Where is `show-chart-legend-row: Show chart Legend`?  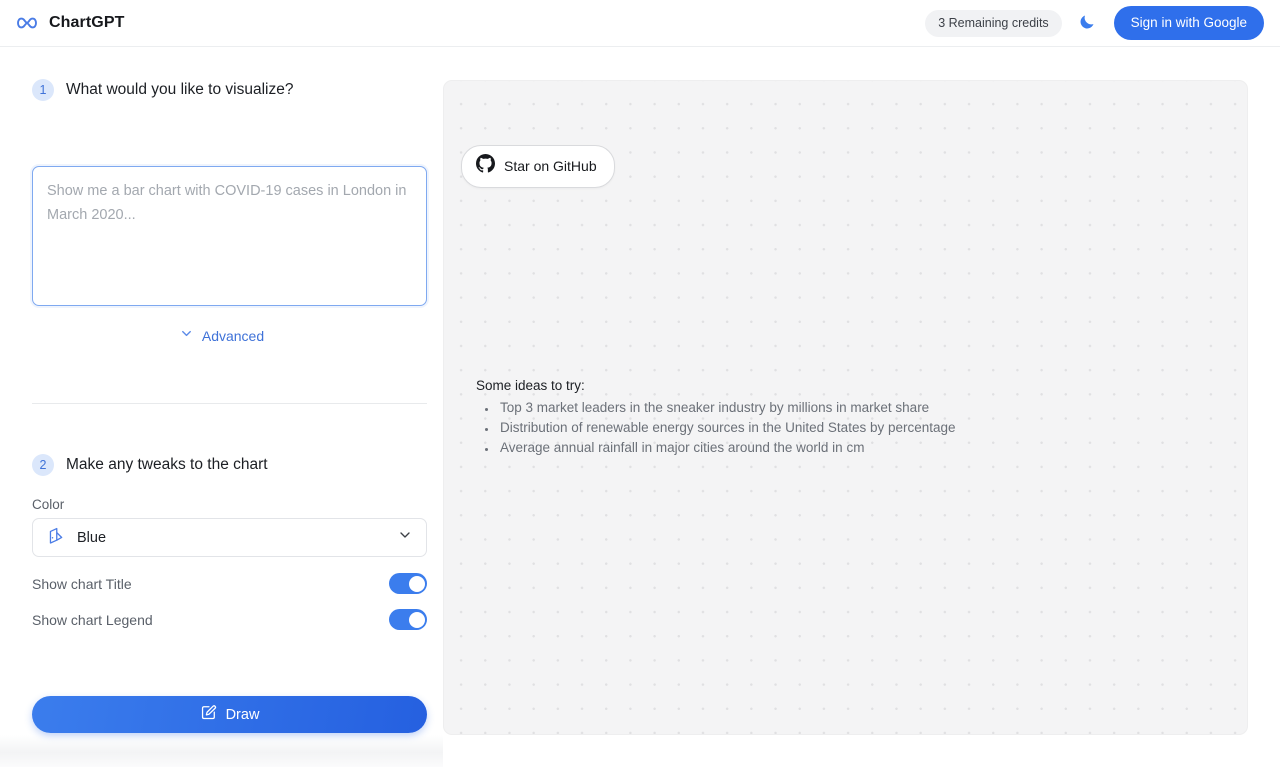 show-chart-legend-row: Show chart Legend is located at coordinates (229, 619).